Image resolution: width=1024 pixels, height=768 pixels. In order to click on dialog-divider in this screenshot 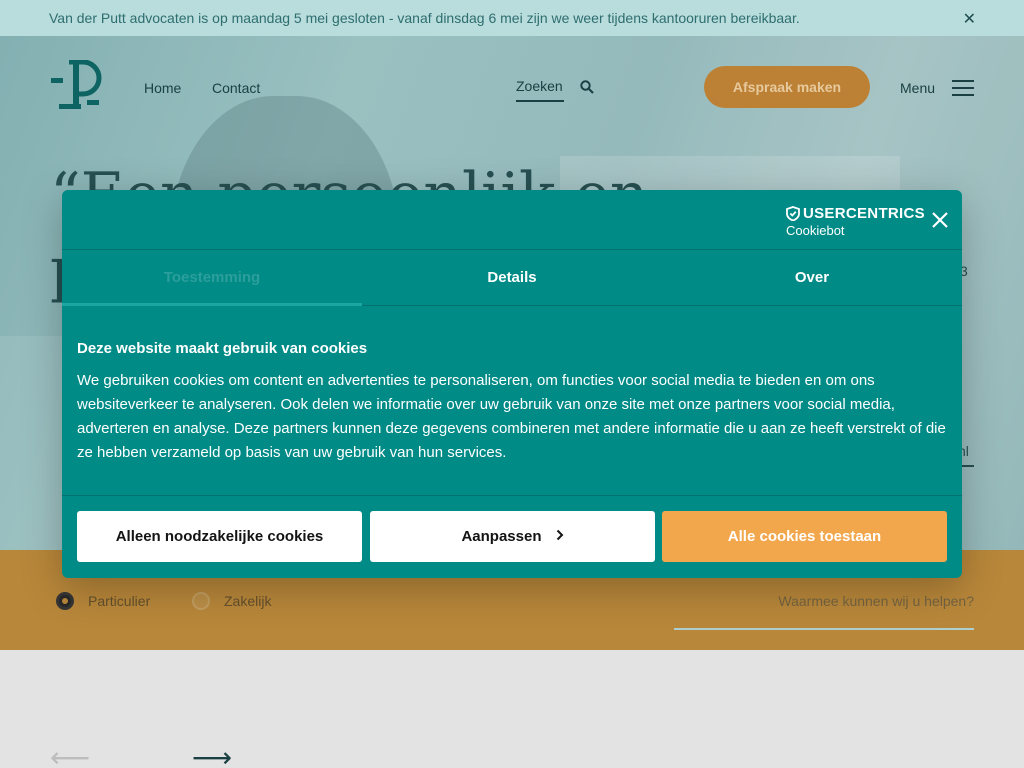, I will do `click(512, 495)`.